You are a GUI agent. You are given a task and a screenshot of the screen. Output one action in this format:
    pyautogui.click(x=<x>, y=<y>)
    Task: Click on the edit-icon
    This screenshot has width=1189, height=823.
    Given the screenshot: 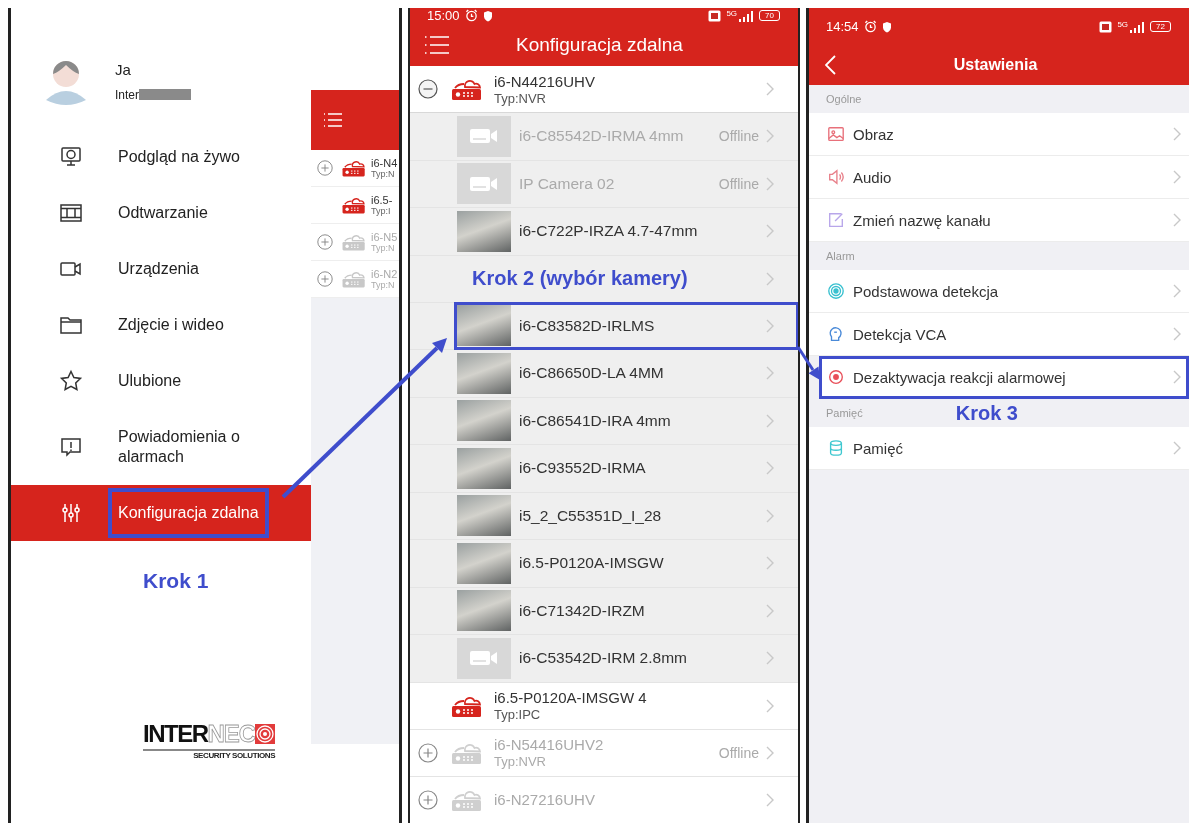 What is the action you would take?
    pyautogui.click(x=836, y=220)
    